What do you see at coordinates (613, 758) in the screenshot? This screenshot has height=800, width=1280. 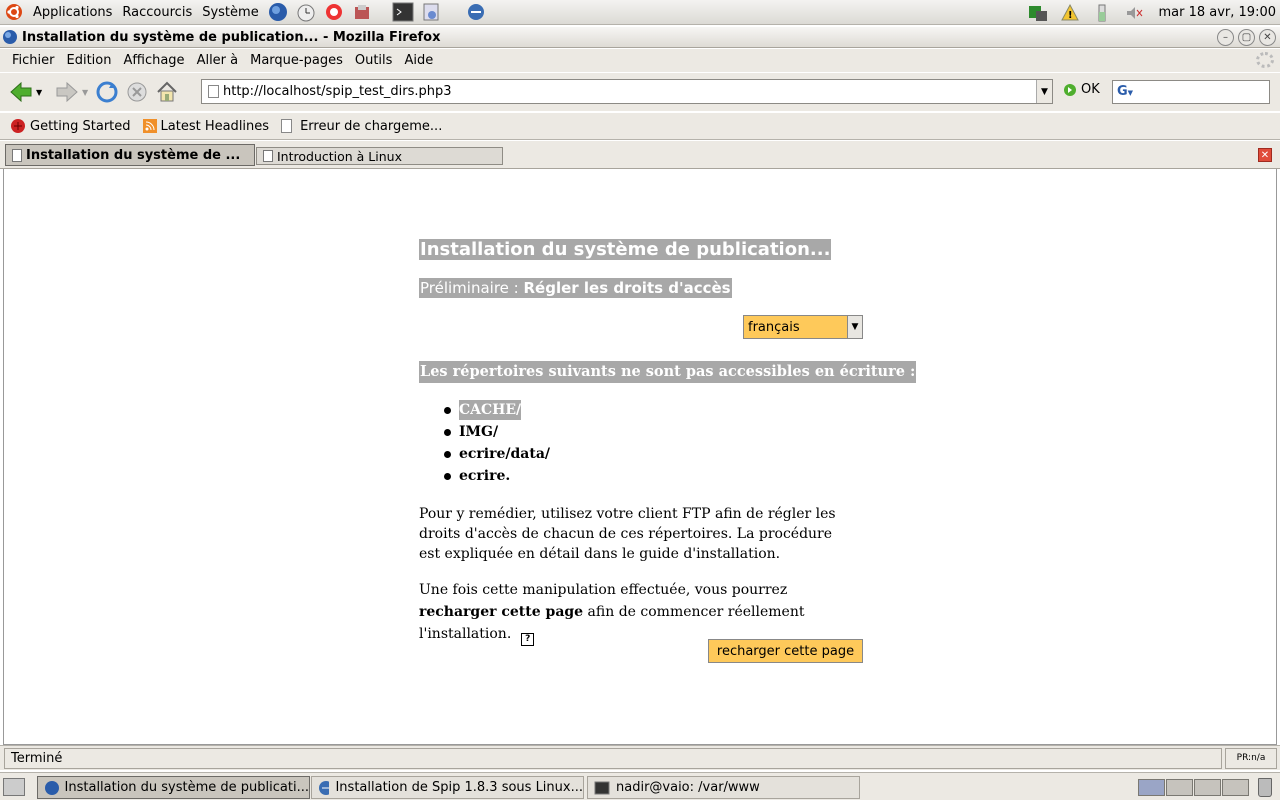 I see `status-text: Terminé` at bounding box center [613, 758].